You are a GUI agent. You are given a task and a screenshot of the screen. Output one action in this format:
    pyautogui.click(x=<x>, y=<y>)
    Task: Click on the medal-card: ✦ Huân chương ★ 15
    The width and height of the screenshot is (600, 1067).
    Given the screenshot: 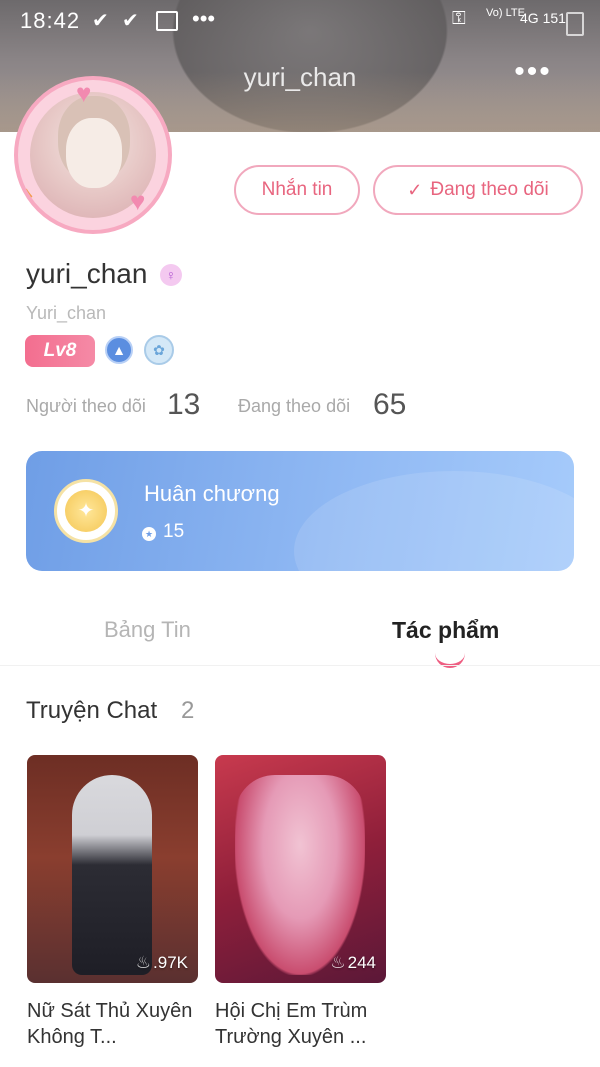 What is the action you would take?
    pyautogui.click(x=300, y=511)
    